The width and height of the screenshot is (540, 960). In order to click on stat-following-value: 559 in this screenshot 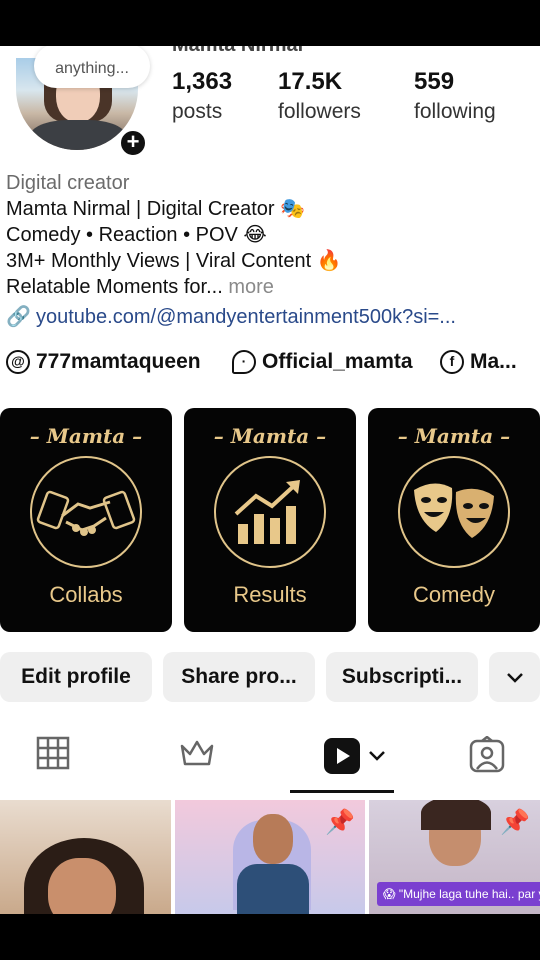, I will do `click(434, 81)`.